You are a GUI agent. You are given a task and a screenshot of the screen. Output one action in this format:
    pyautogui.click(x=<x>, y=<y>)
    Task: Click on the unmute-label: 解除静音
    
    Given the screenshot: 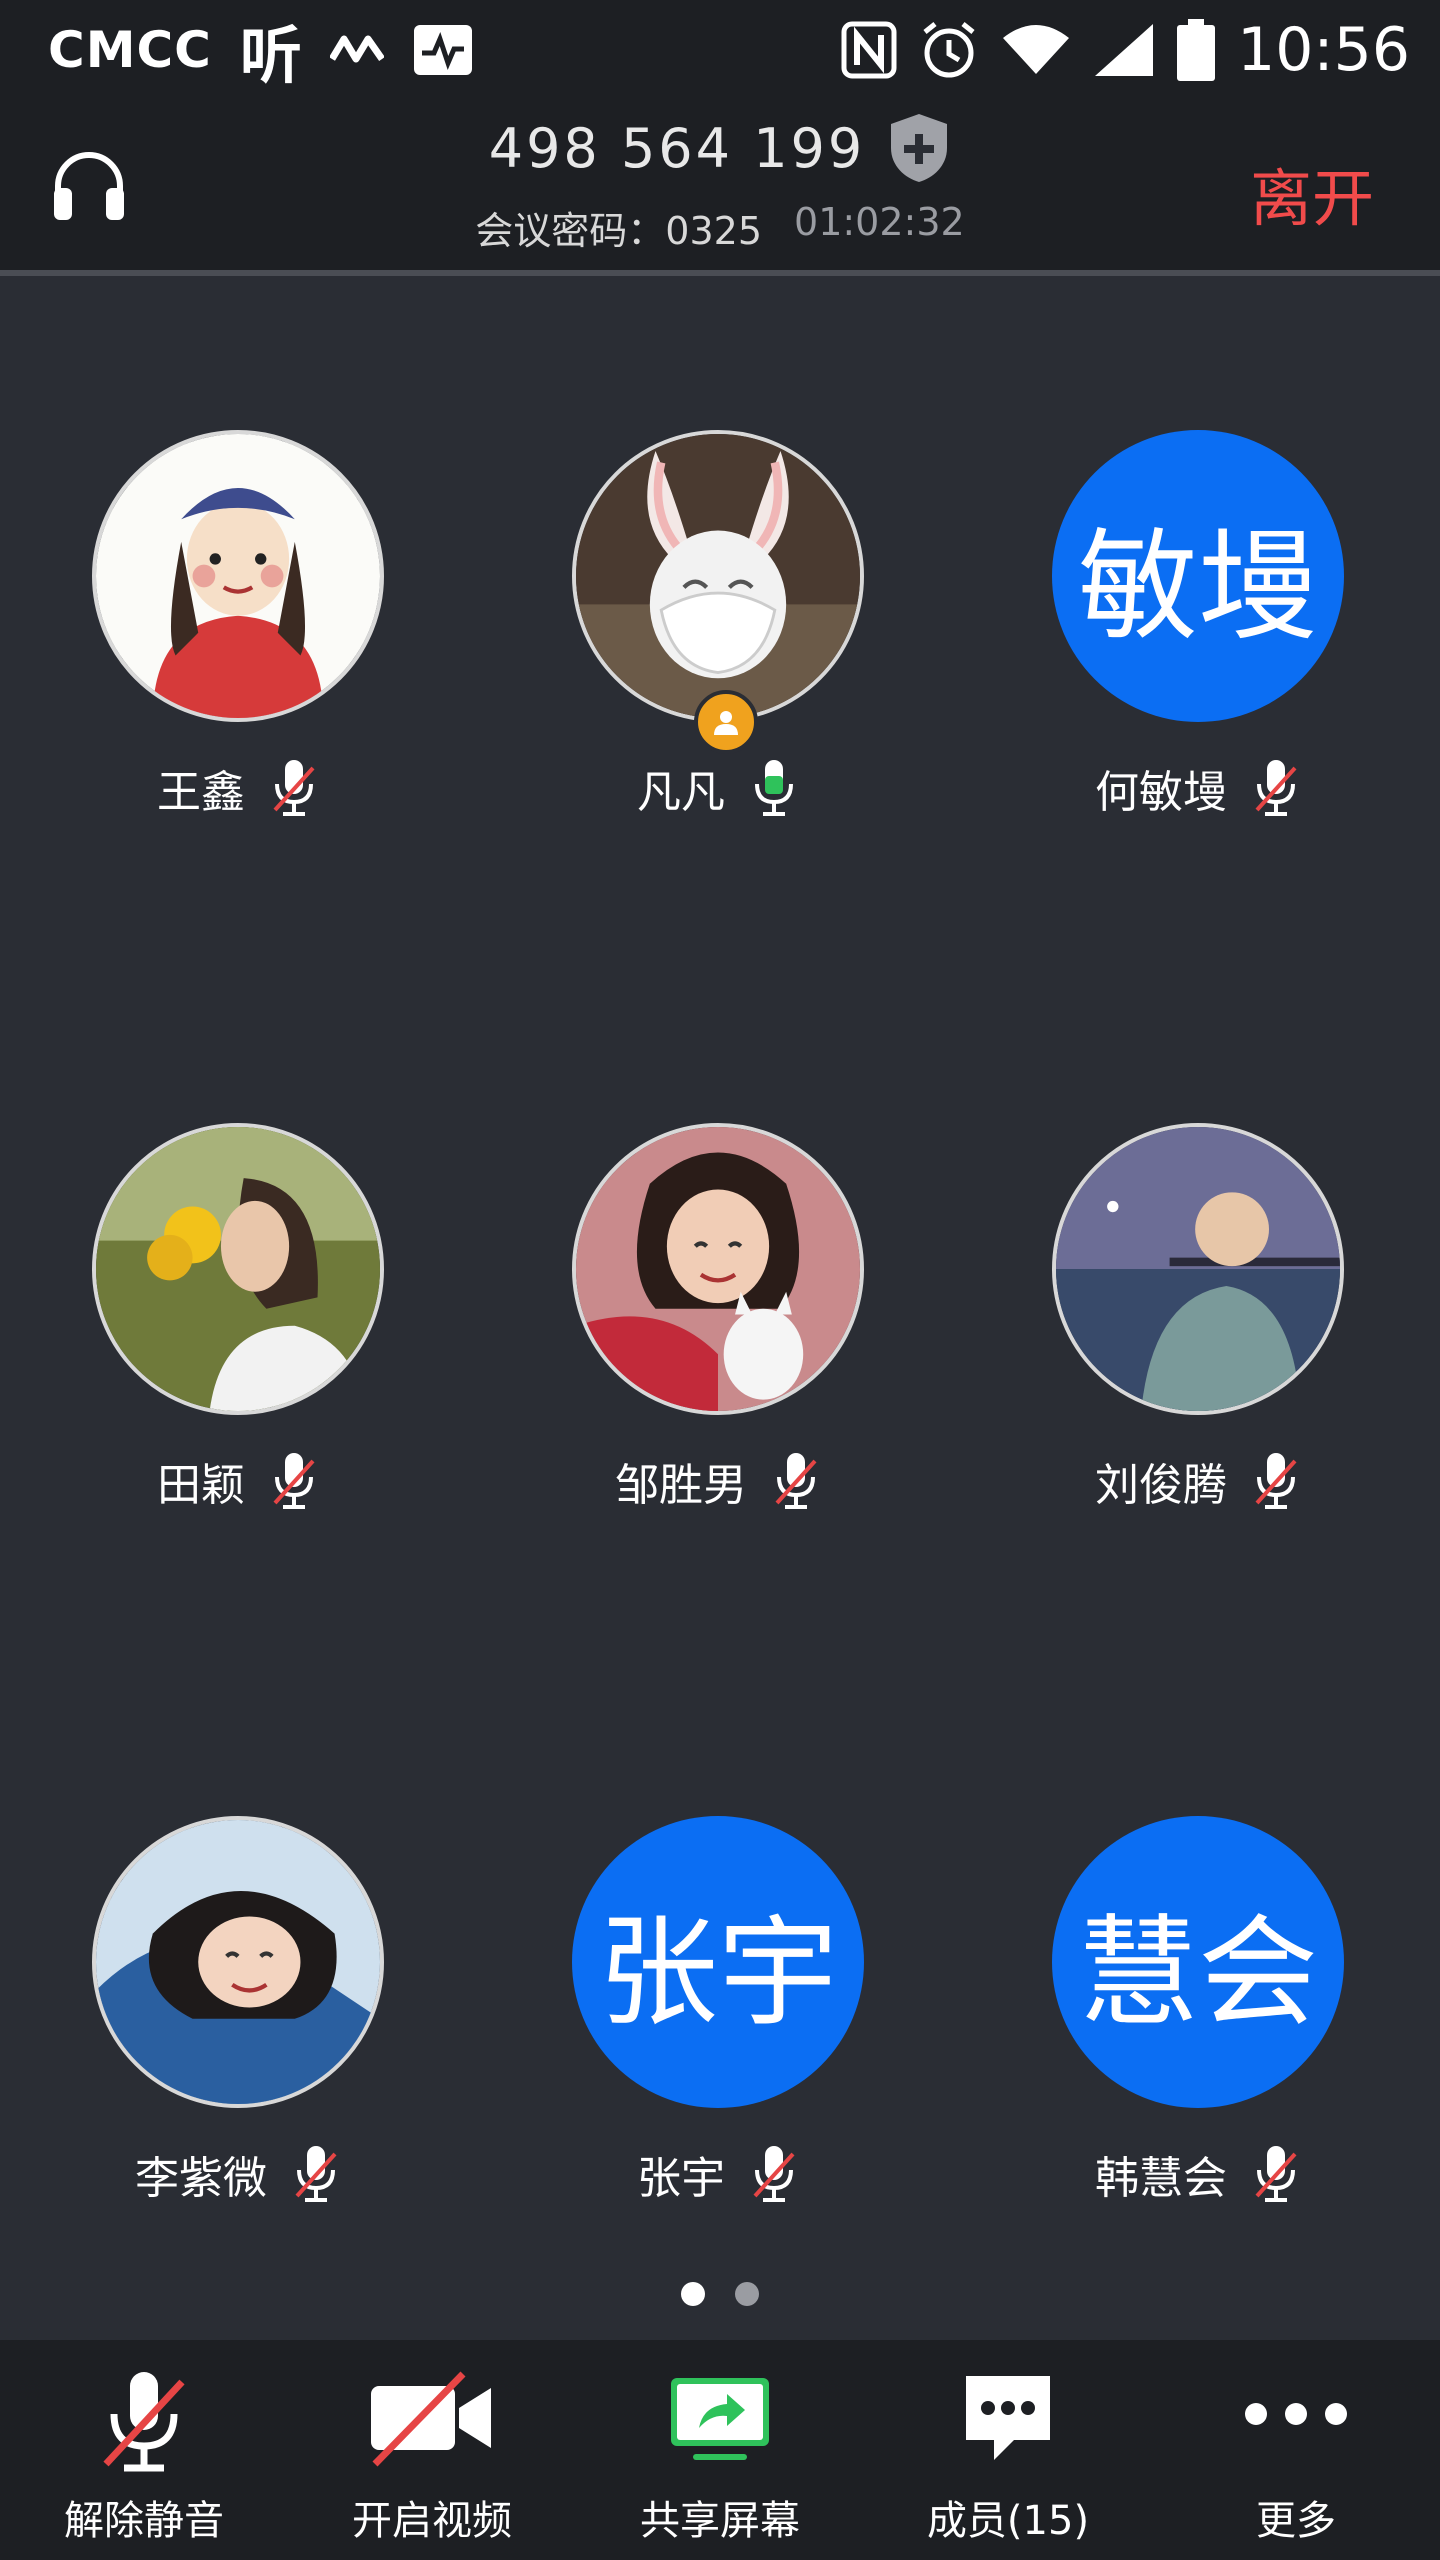 What is the action you would take?
    pyautogui.click(x=144, y=2521)
    